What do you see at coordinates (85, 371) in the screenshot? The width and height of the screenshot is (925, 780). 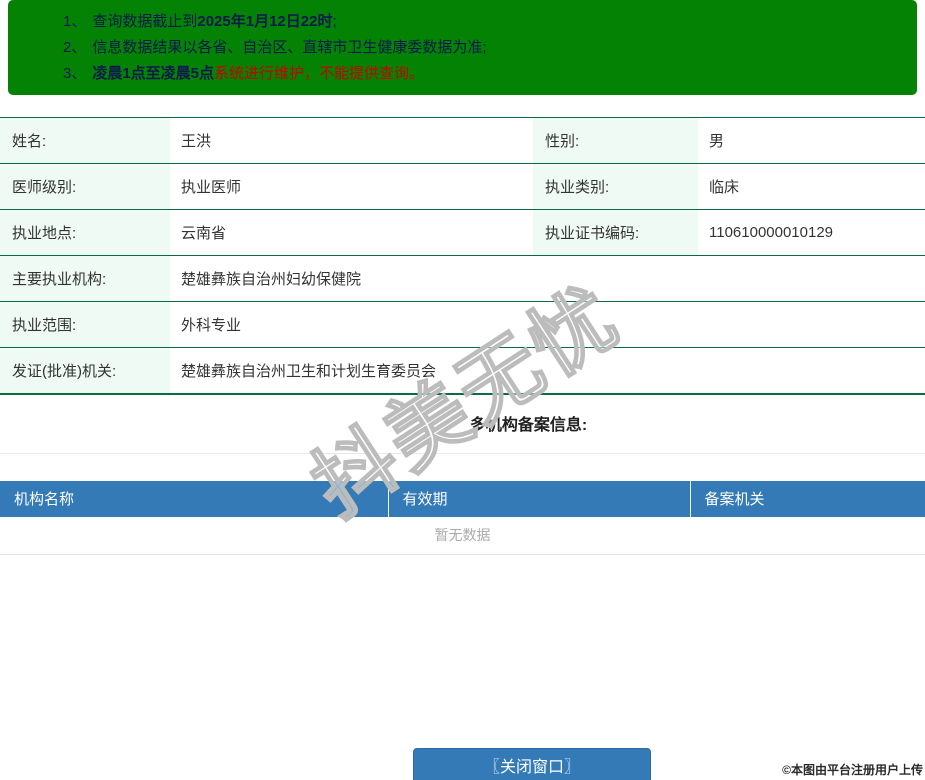 I see `field-label-issuing-authority: 发证(批准)机关:` at bounding box center [85, 371].